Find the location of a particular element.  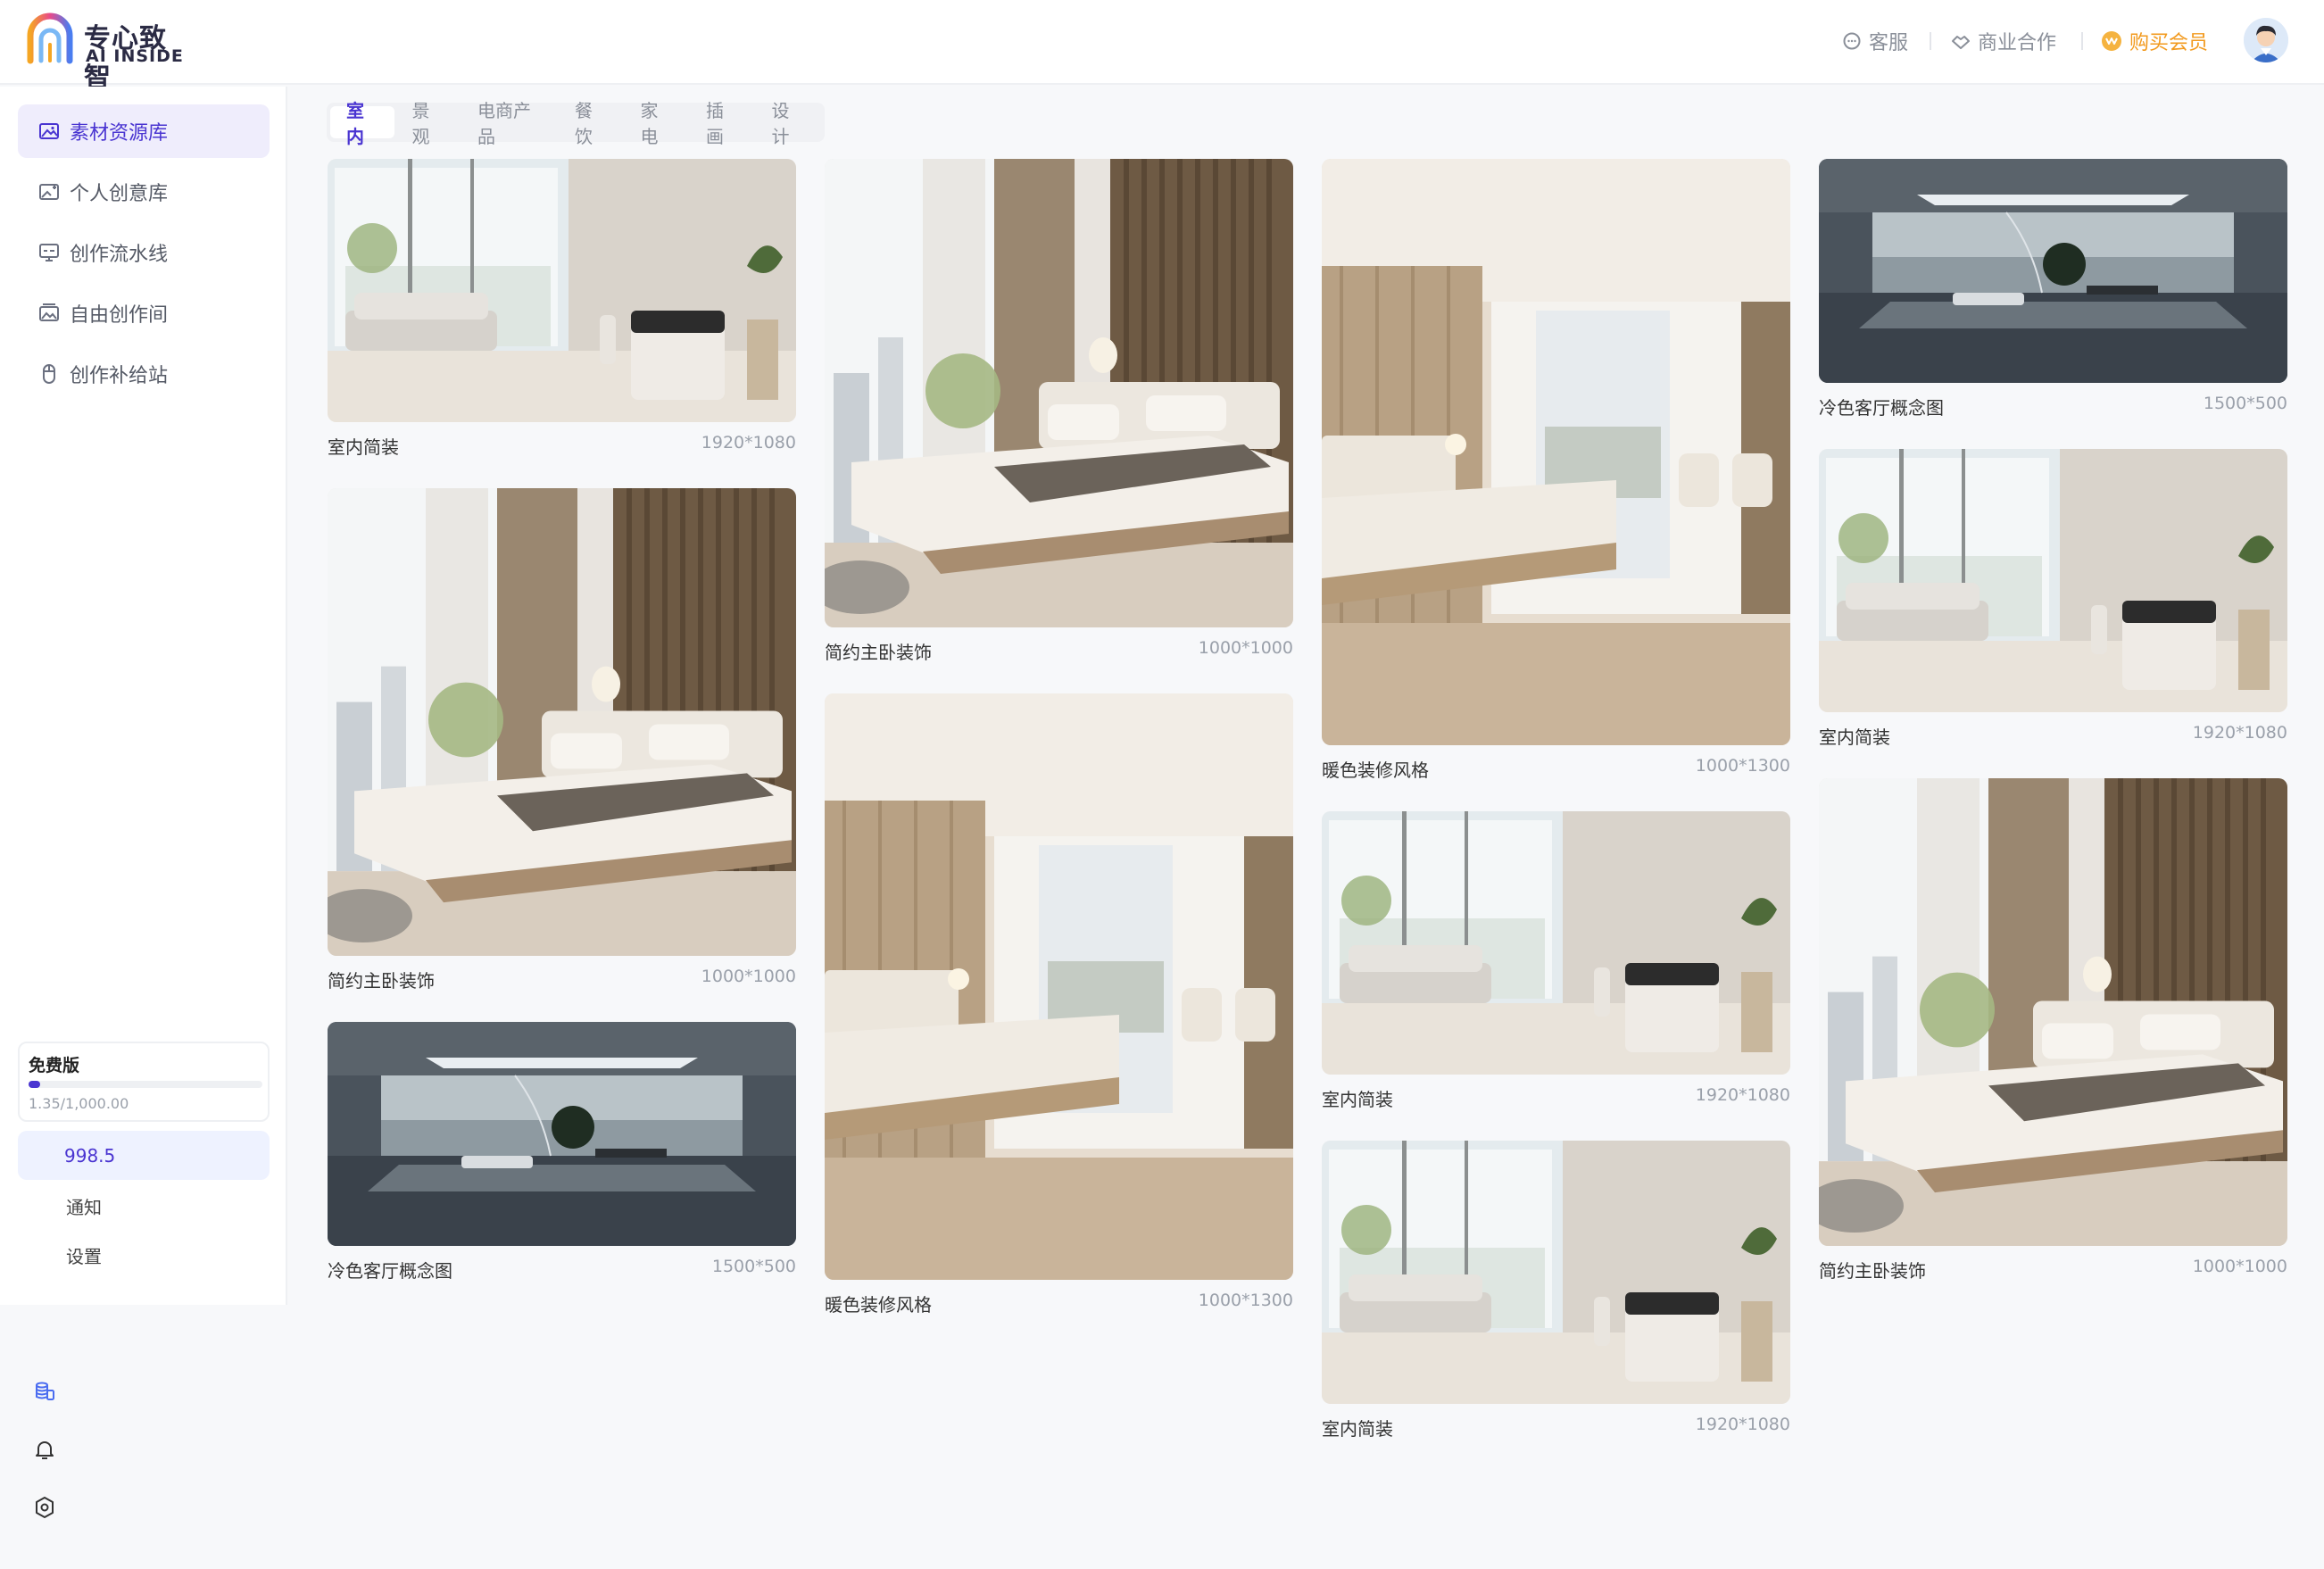

chat-icon is located at coordinates (1852, 41).